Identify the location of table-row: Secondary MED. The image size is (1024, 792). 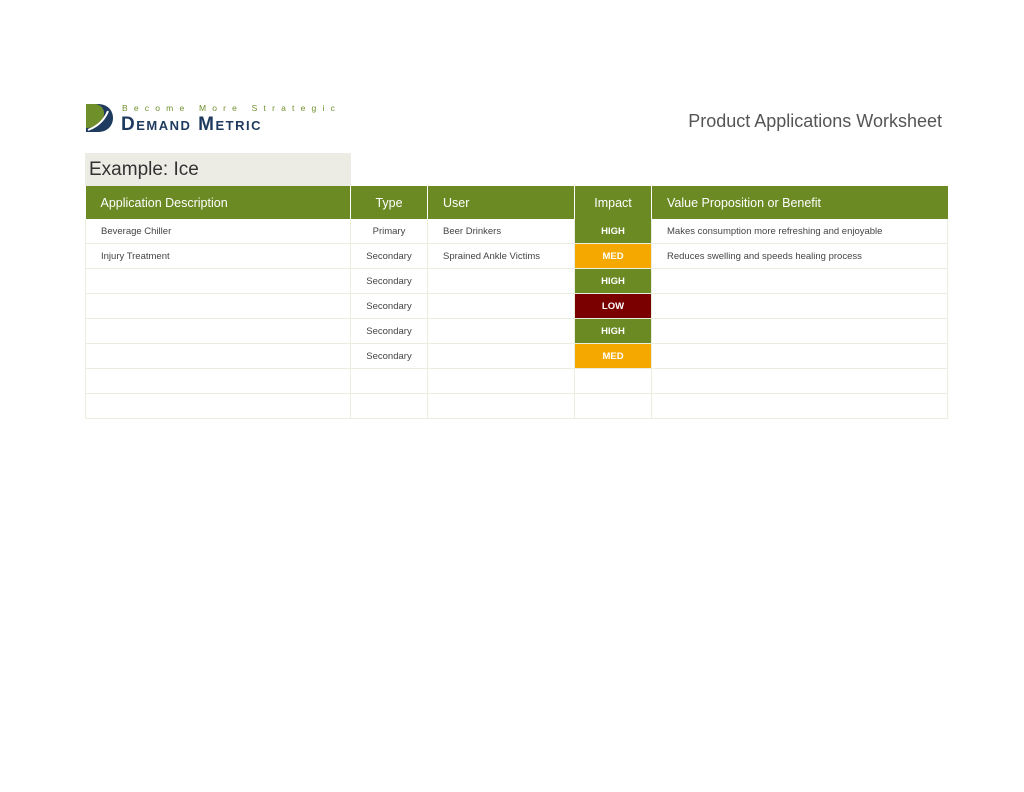
(516, 356).